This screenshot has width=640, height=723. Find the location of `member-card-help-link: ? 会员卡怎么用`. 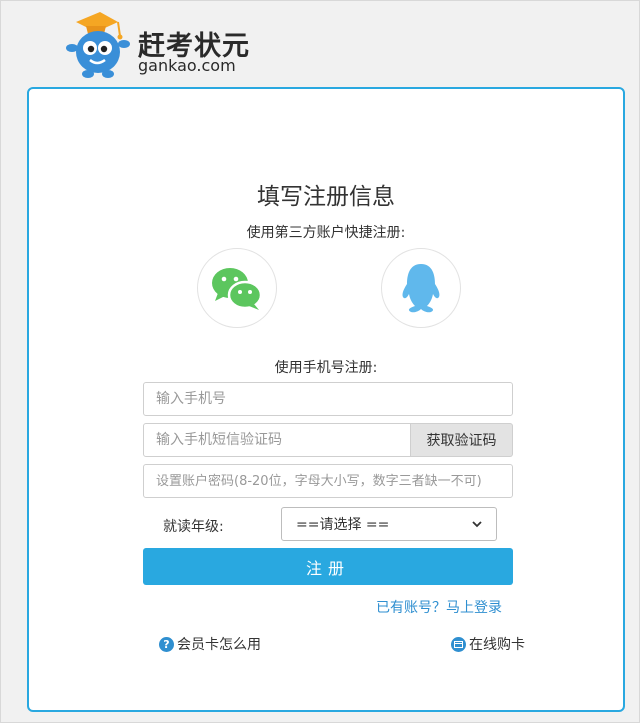

member-card-help-link: ? 会员卡怎么用 is located at coordinates (210, 644).